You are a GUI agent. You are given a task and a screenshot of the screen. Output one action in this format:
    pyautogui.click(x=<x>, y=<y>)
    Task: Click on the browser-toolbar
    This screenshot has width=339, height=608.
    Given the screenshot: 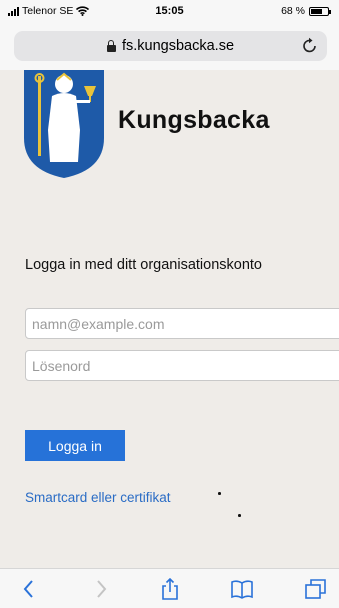 What is the action you would take?
    pyautogui.click(x=169, y=588)
    